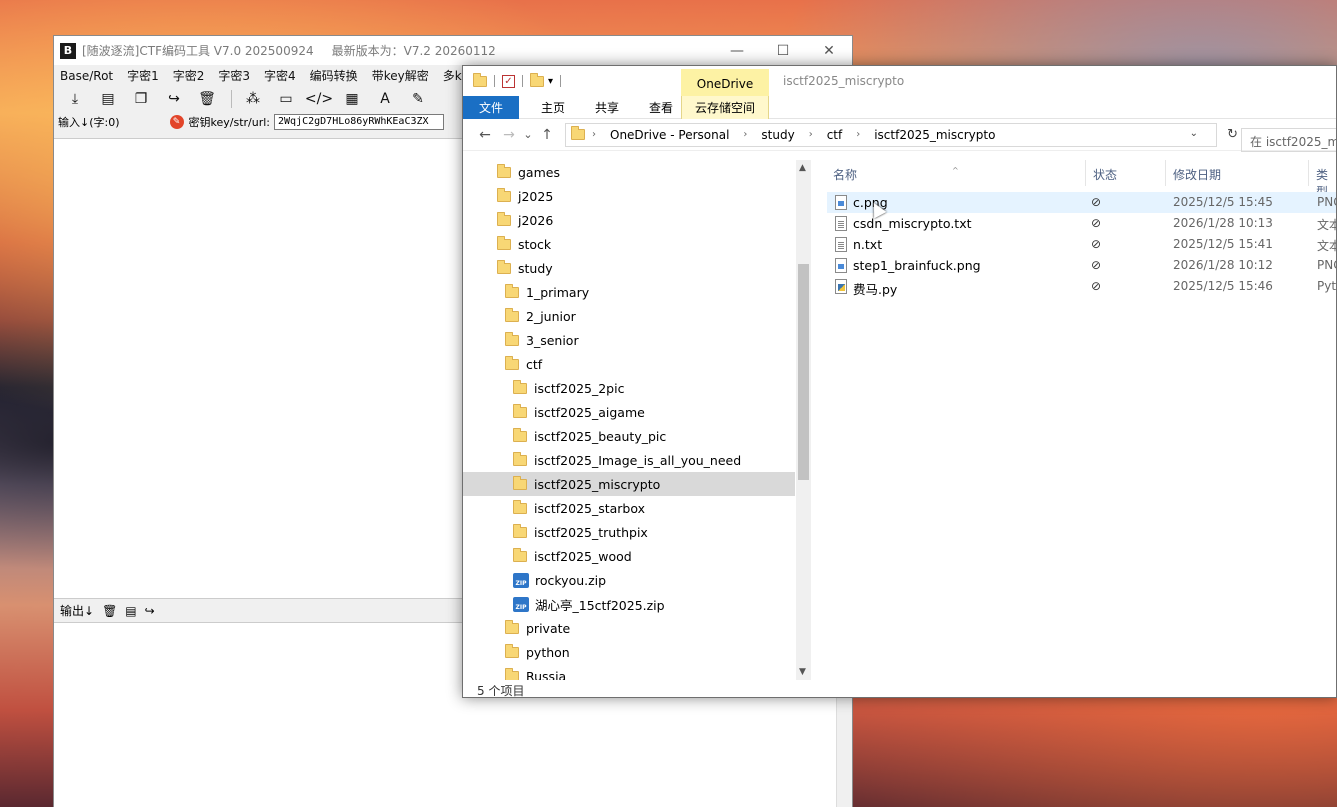  I want to click on minimize-button: —, so click(737, 50).